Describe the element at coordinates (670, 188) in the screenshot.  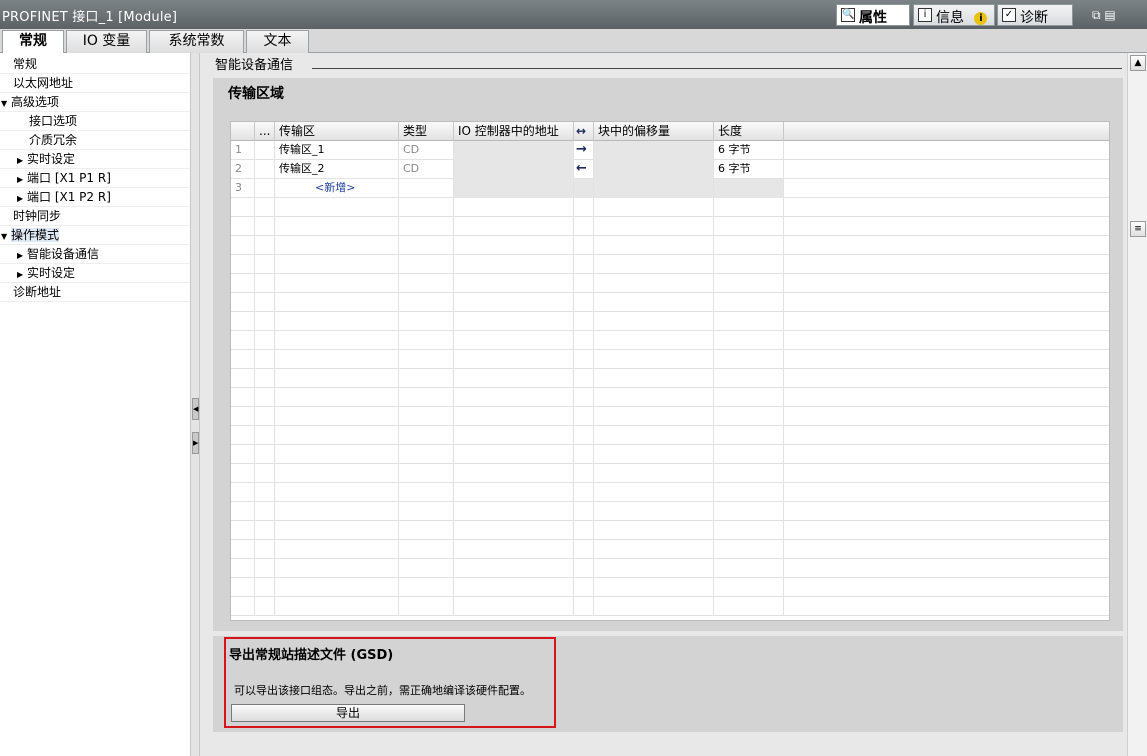
I see `table-row: 3 <新增>` at that location.